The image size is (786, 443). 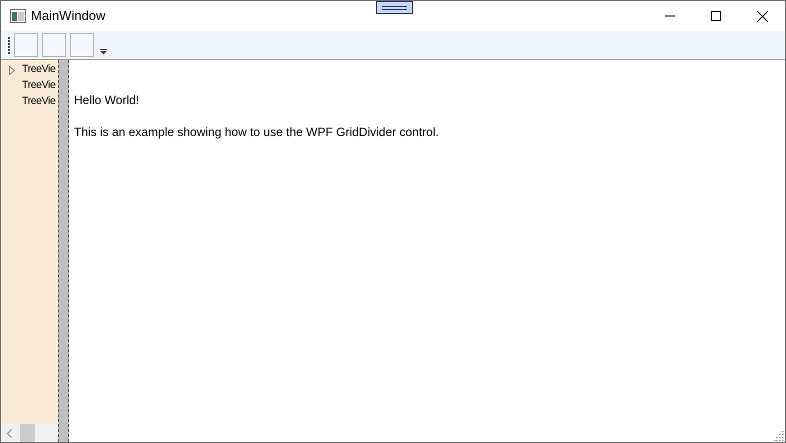 What do you see at coordinates (762, 16) in the screenshot?
I see `close-icon` at bounding box center [762, 16].